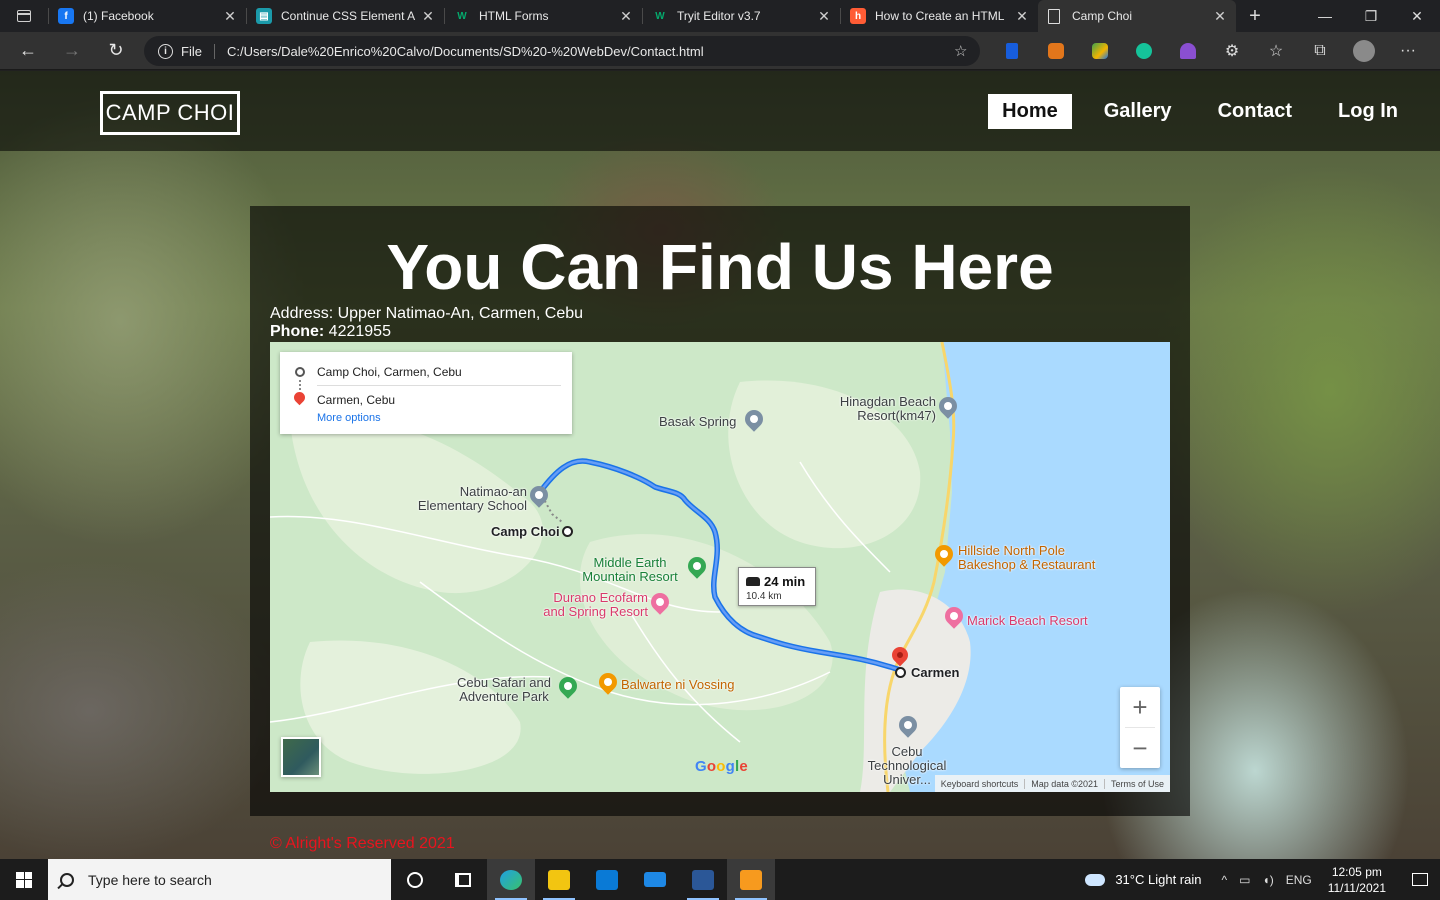  Describe the element at coordinates (1188, 51) in the screenshot. I see `wizard-extension` at that location.